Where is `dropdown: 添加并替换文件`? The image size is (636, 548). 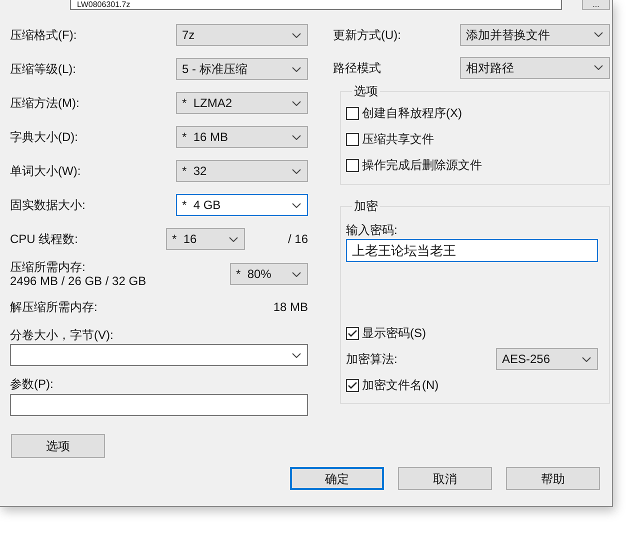 dropdown: 添加并替换文件 is located at coordinates (535, 35).